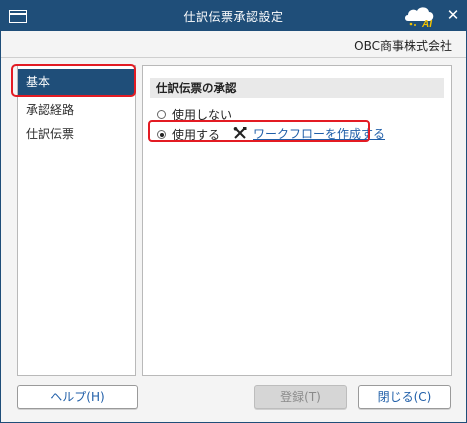 This screenshot has height=423, width=467. I want to click on option-use-label: 使用する, so click(196, 135).